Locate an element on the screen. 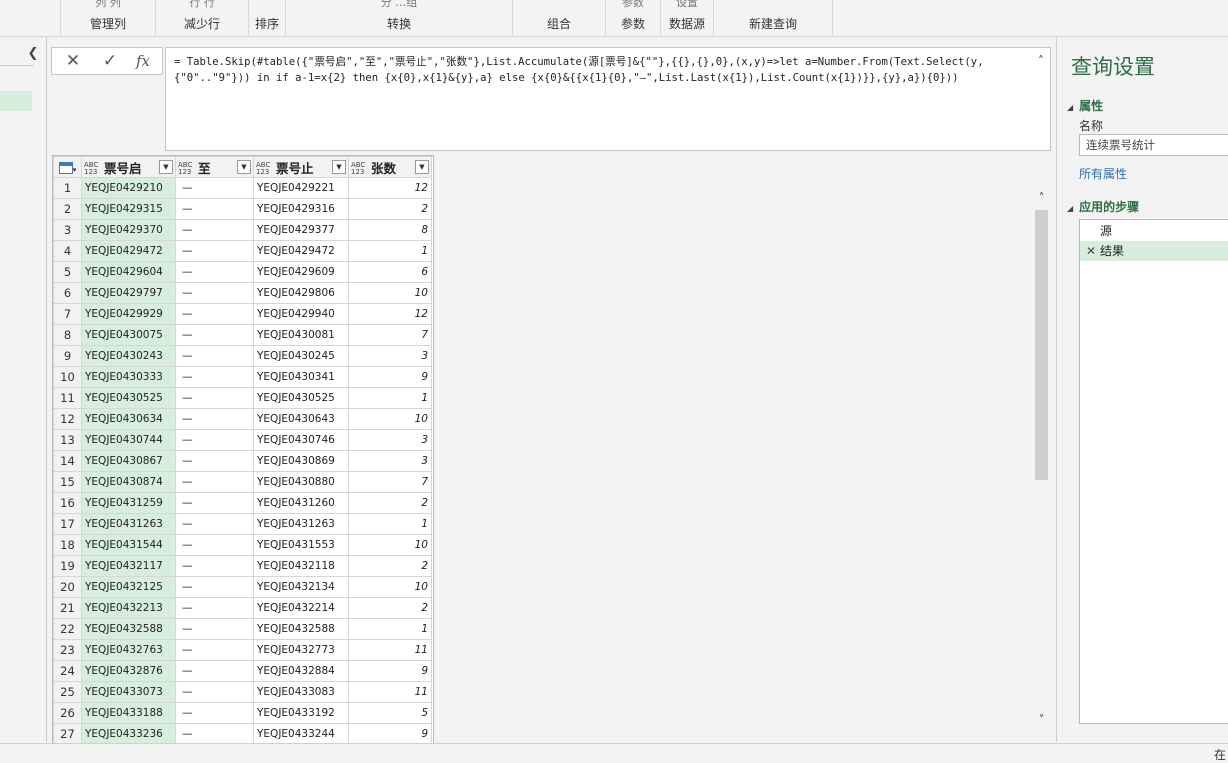  row-number: 21 is located at coordinates (68, 608).